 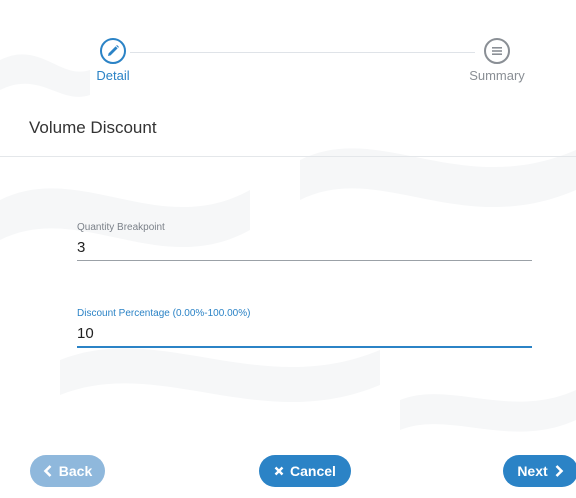 I want to click on discount-percentage-input, so click(x=304, y=333).